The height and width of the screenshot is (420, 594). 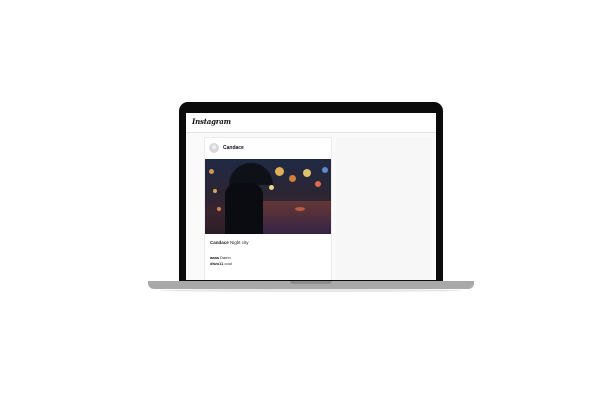 I want to click on top-navigation-bar: Instagram, so click(x=311, y=123).